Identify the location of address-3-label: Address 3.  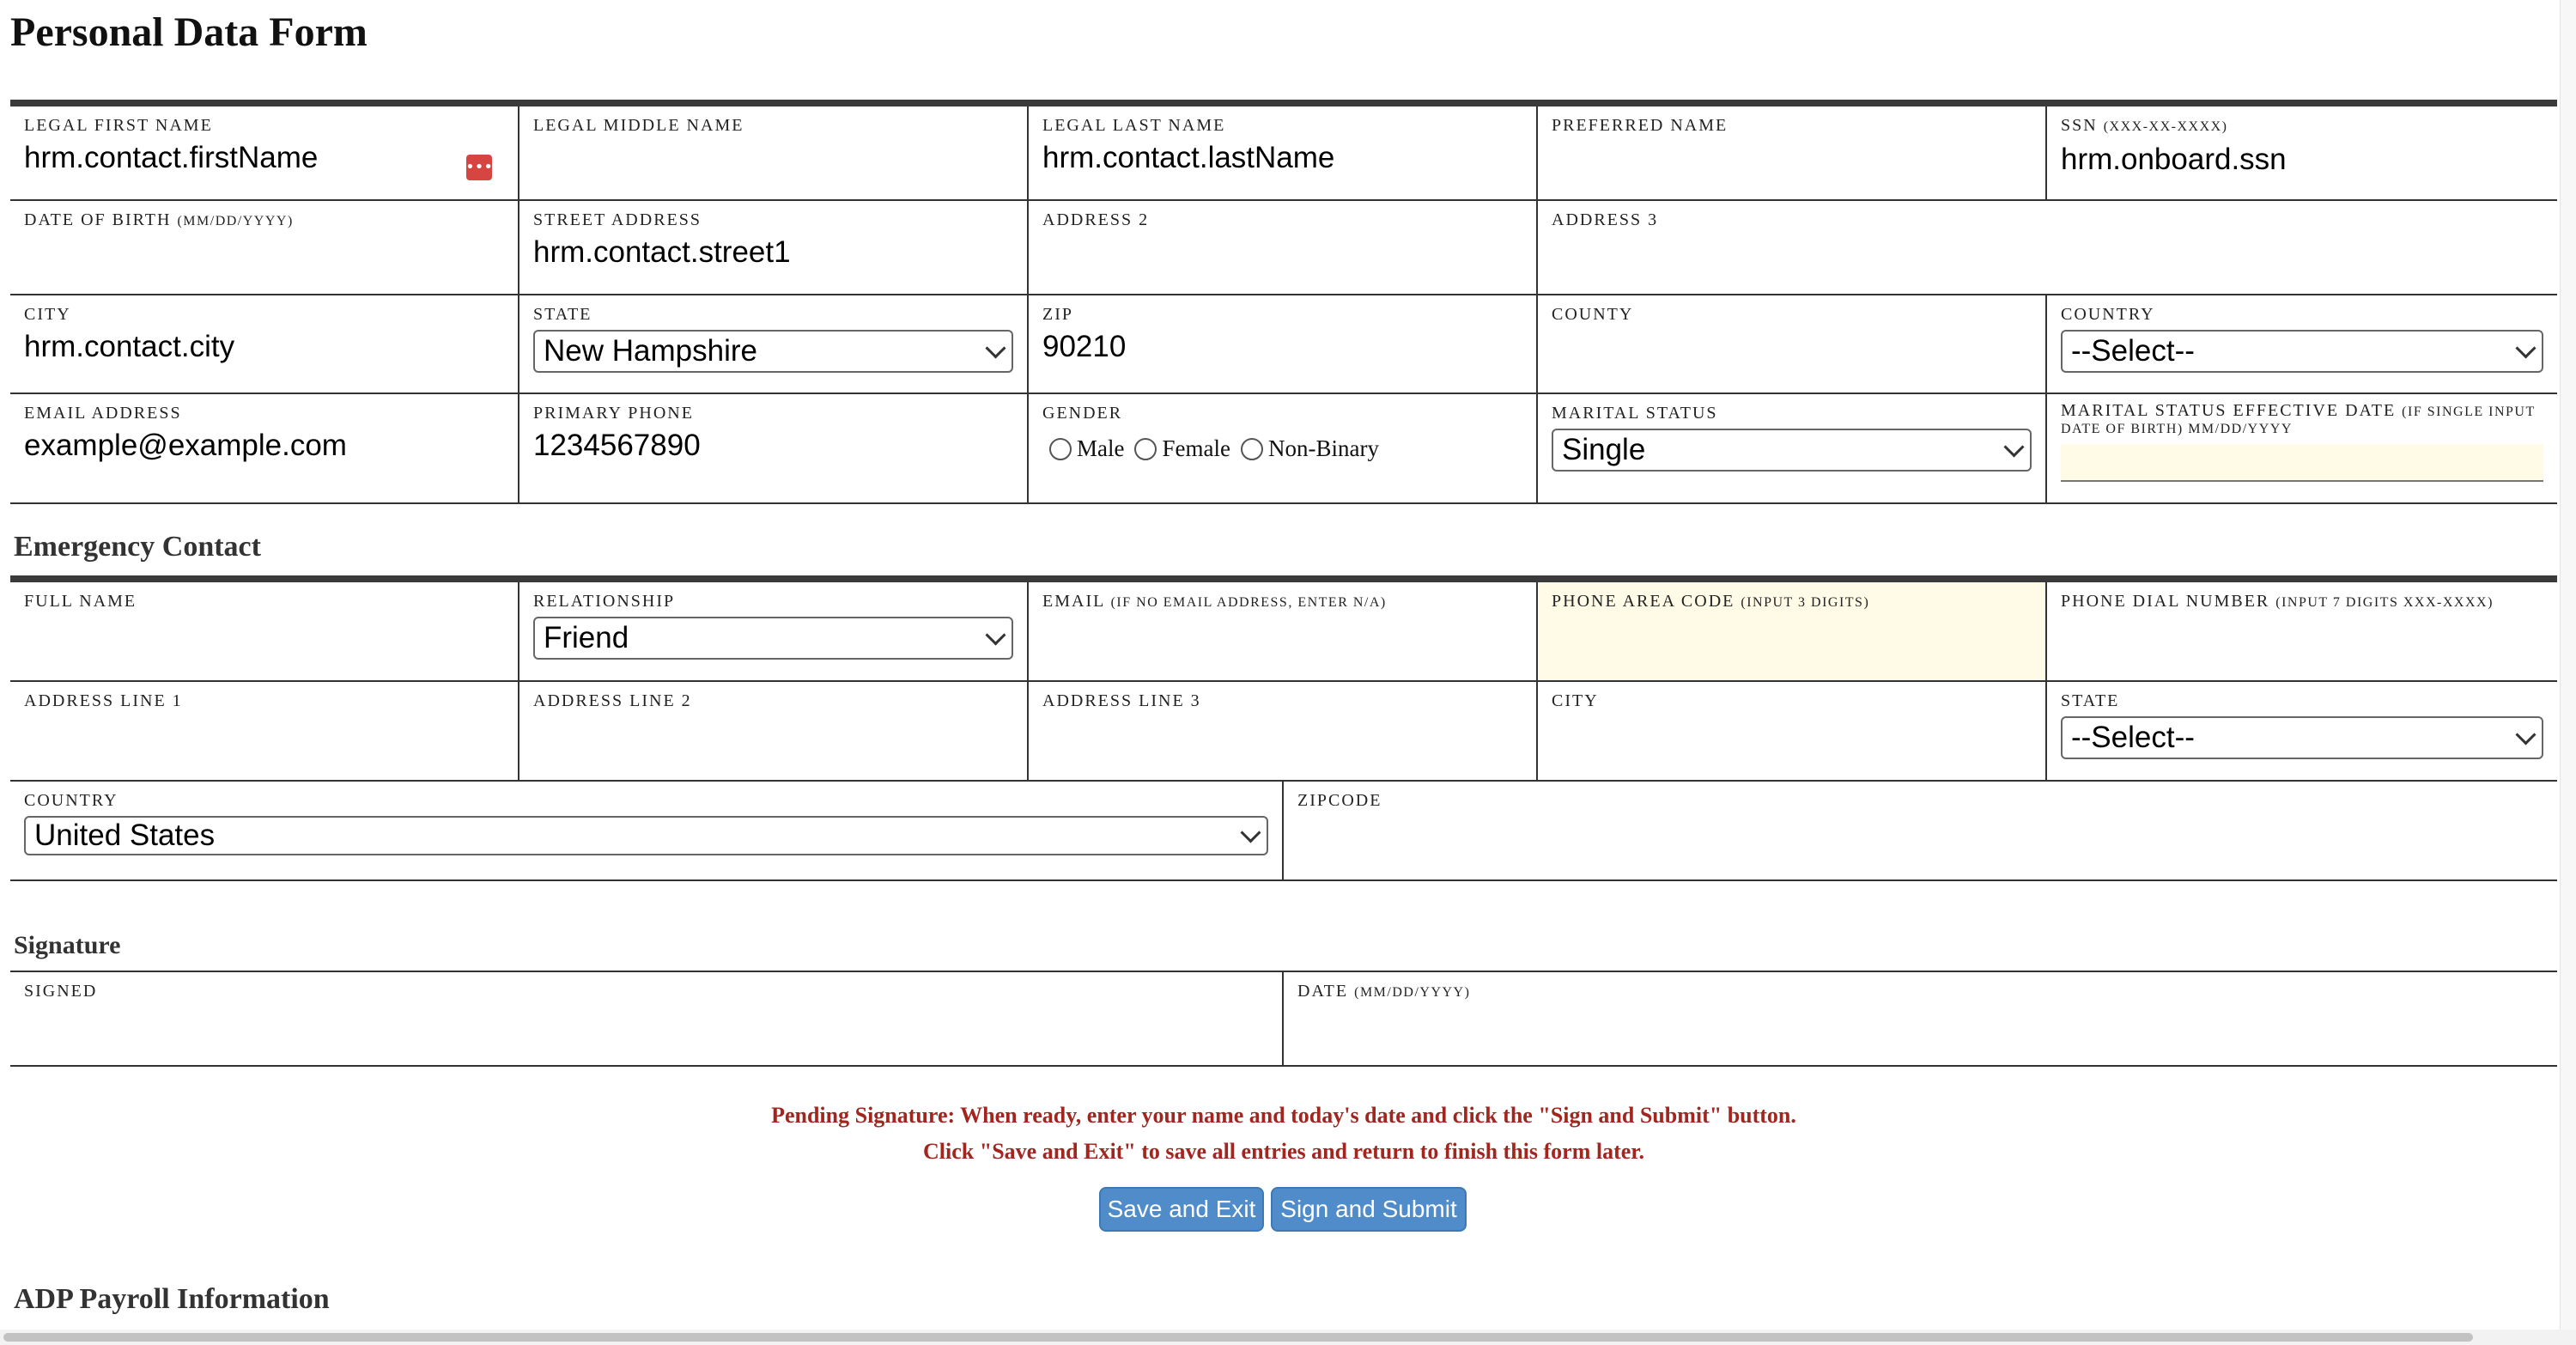
(1605, 219).